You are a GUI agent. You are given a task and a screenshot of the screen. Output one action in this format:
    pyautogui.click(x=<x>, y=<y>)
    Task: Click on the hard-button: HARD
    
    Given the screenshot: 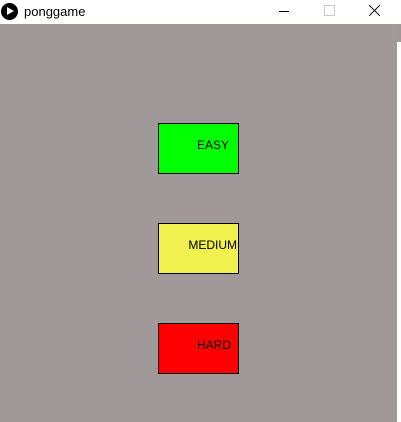 What is the action you would take?
    pyautogui.click(x=198, y=348)
    